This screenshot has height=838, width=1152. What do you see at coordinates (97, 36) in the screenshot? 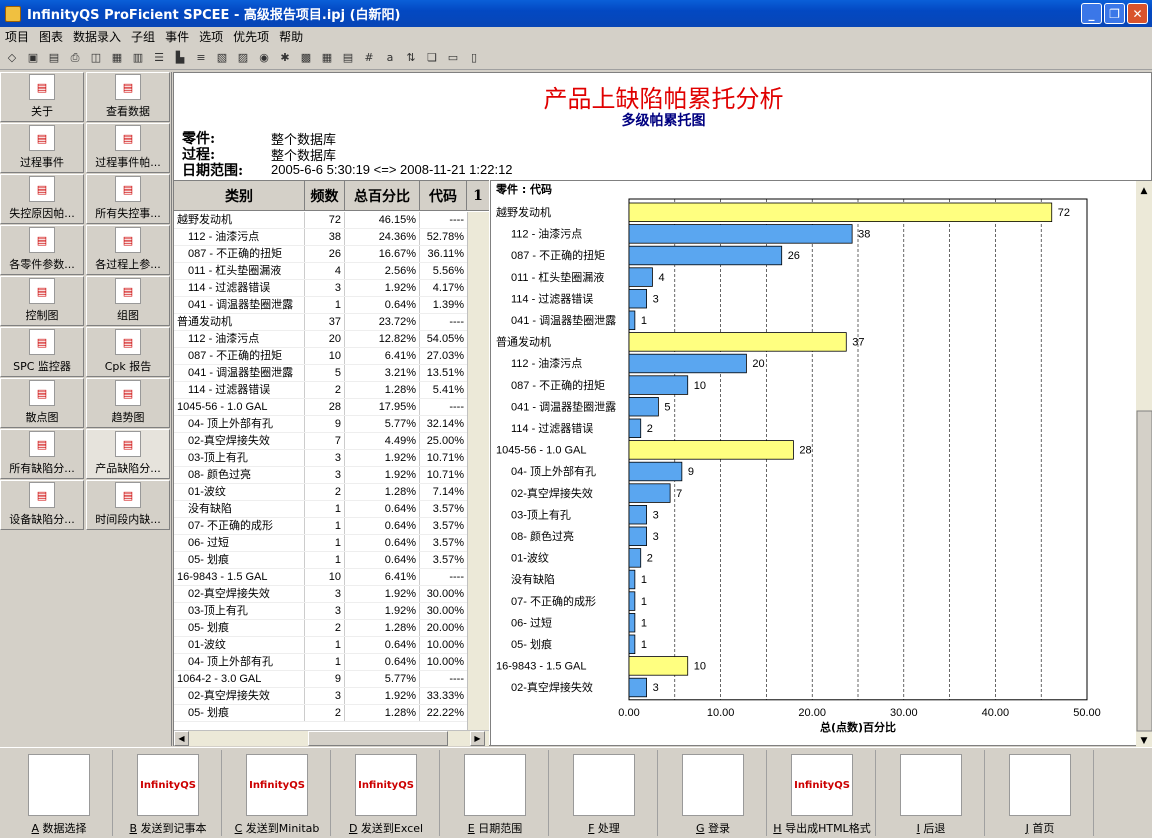
I see `menu-item-2: 数据录入` at bounding box center [97, 36].